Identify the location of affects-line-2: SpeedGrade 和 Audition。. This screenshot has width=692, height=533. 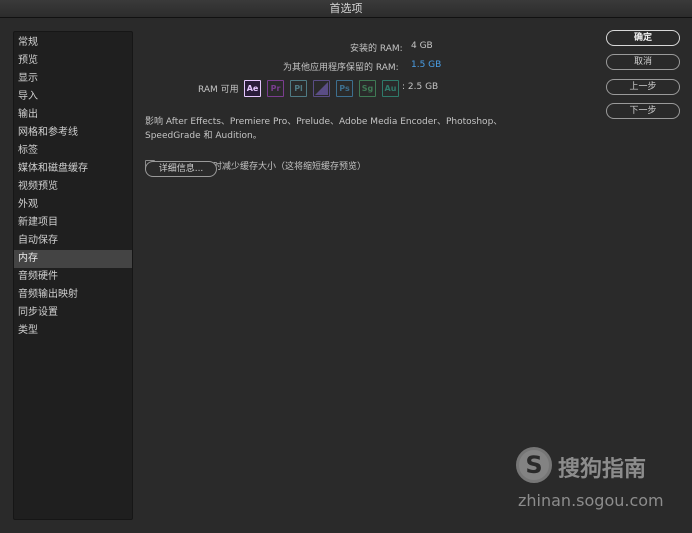
(203, 136).